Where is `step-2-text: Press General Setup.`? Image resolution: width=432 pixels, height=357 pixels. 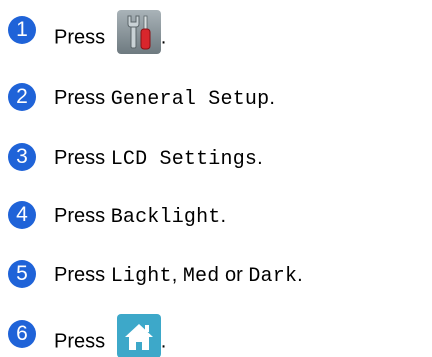
step-2-text: Press General Setup. is located at coordinates (164, 99).